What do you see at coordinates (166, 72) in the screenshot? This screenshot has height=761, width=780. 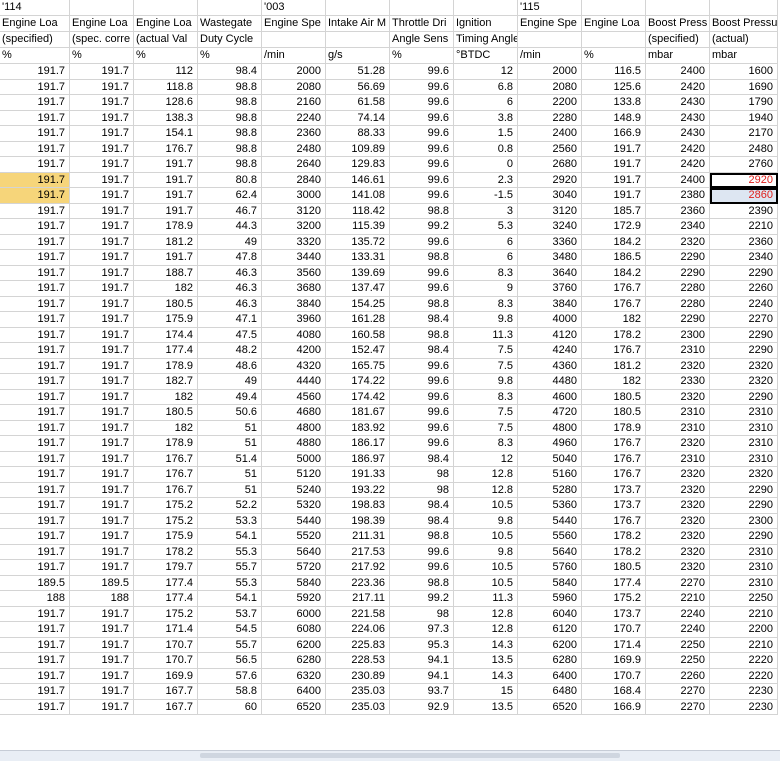 I see `data-cell: 112` at bounding box center [166, 72].